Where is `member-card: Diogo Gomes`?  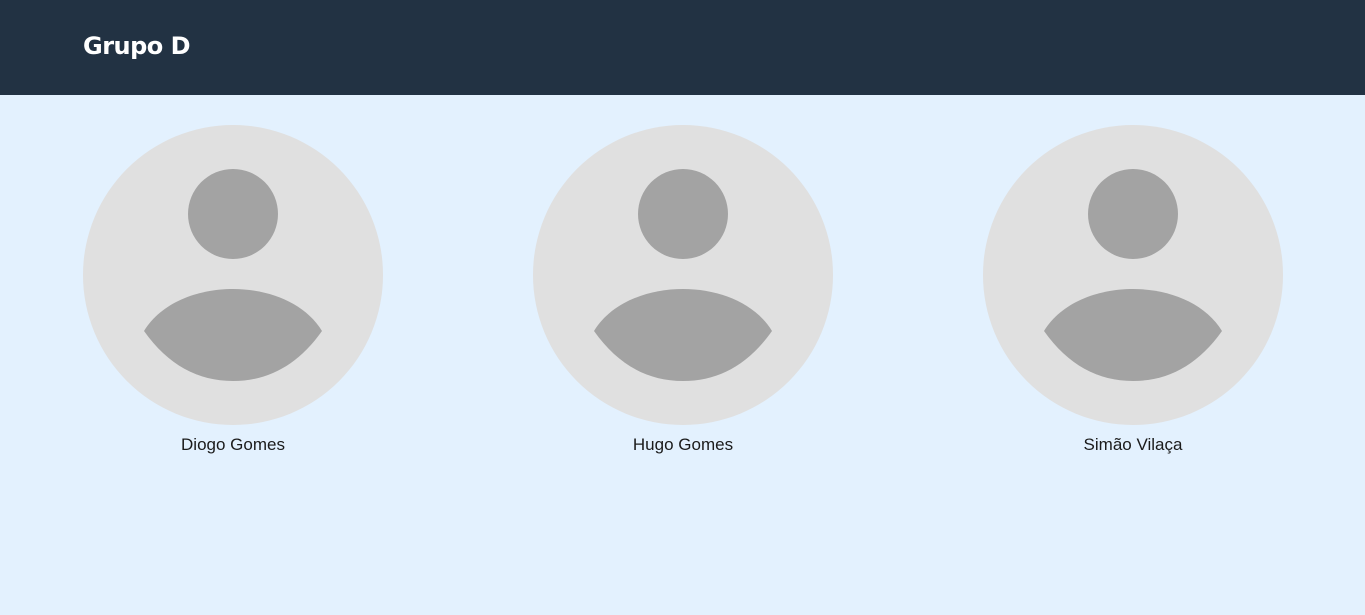
member-card: Diogo Gomes is located at coordinates (233, 291).